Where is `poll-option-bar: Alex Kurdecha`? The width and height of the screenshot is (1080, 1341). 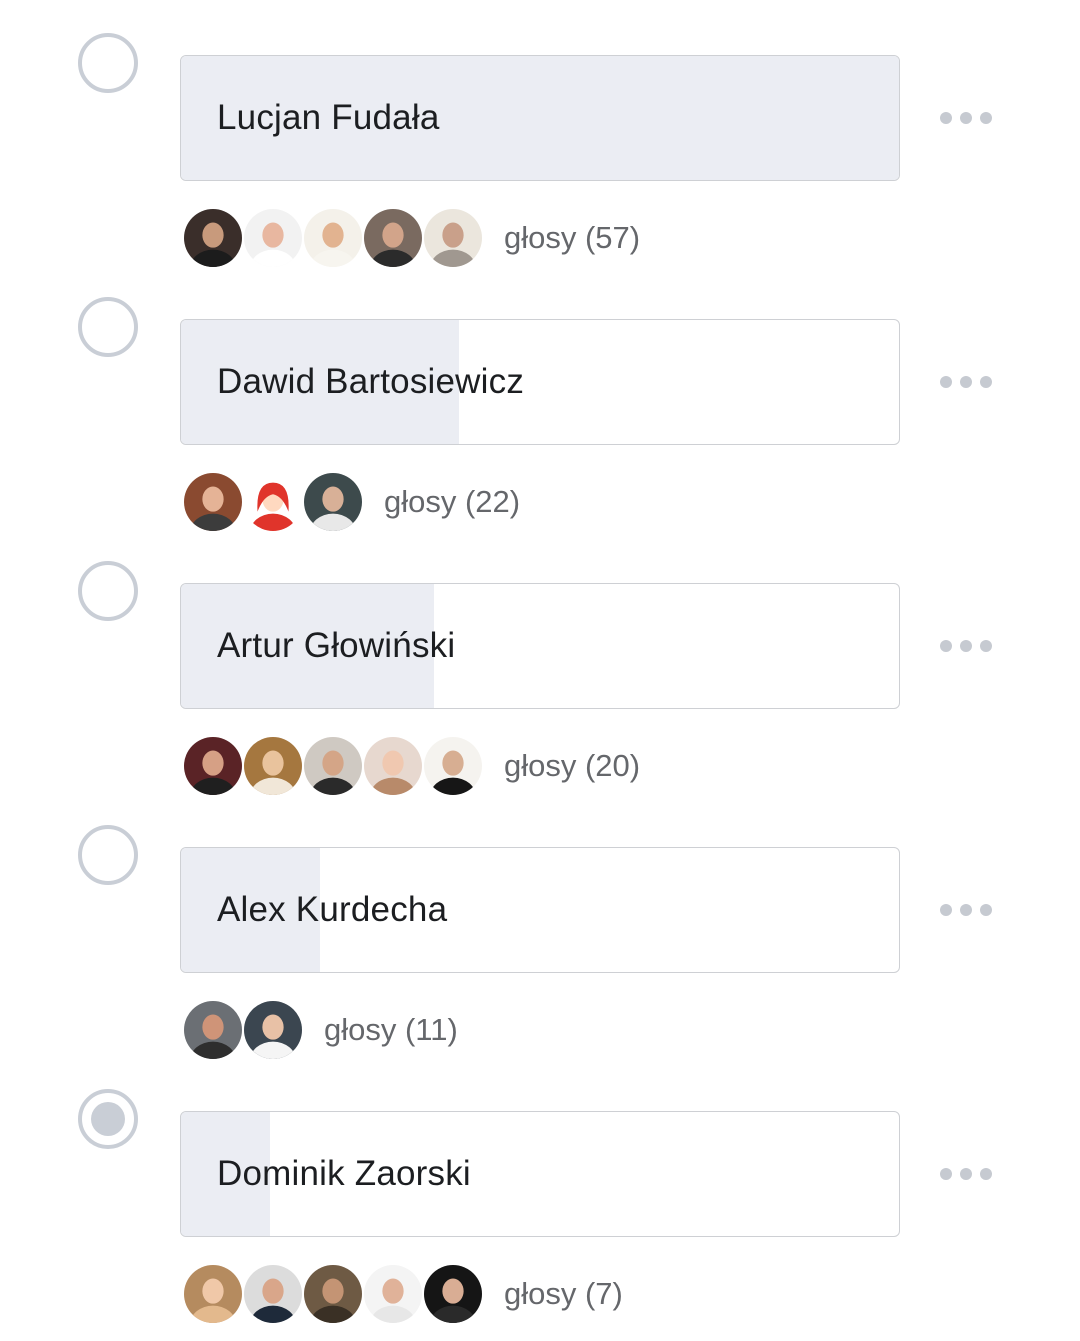
poll-option-bar: Alex Kurdecha is located at coordinates (540, 910).